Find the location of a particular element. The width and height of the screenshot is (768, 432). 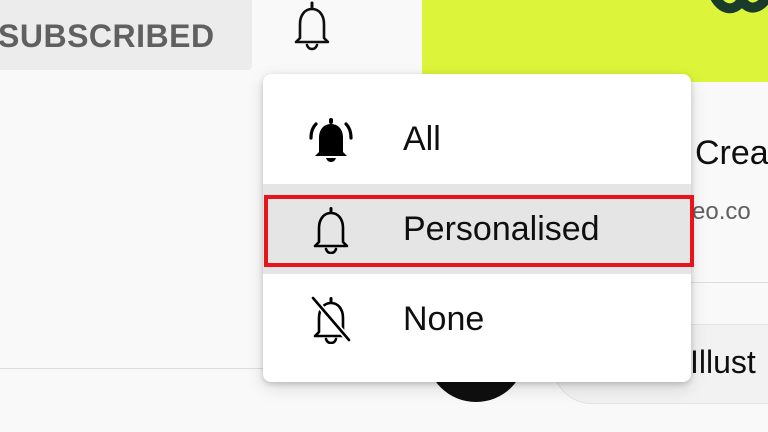

video-thumbnail is located at coordinates (595, 41).